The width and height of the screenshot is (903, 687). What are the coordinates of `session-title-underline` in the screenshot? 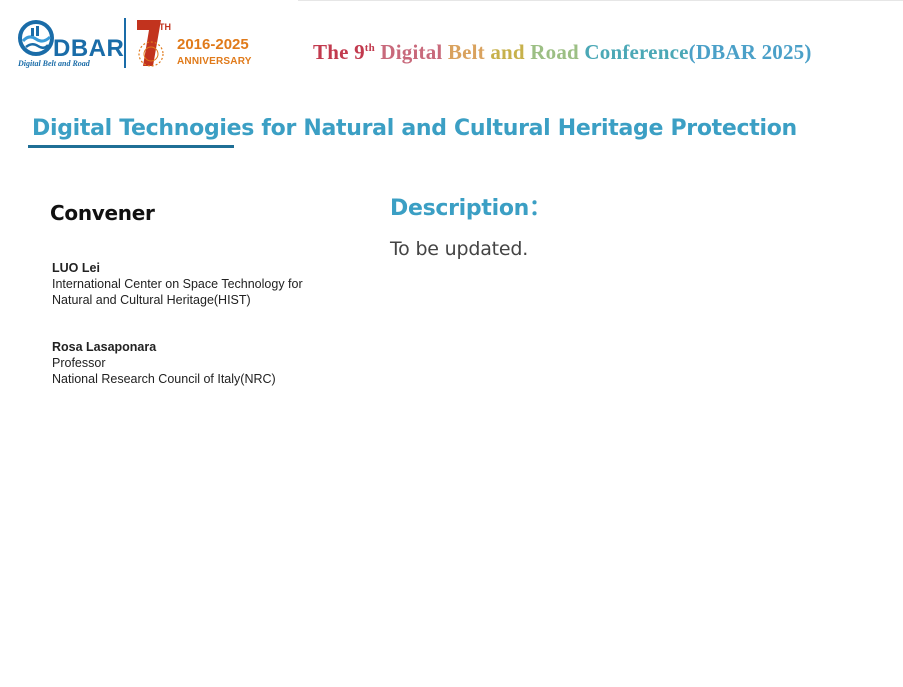 It's located at (131, 146).